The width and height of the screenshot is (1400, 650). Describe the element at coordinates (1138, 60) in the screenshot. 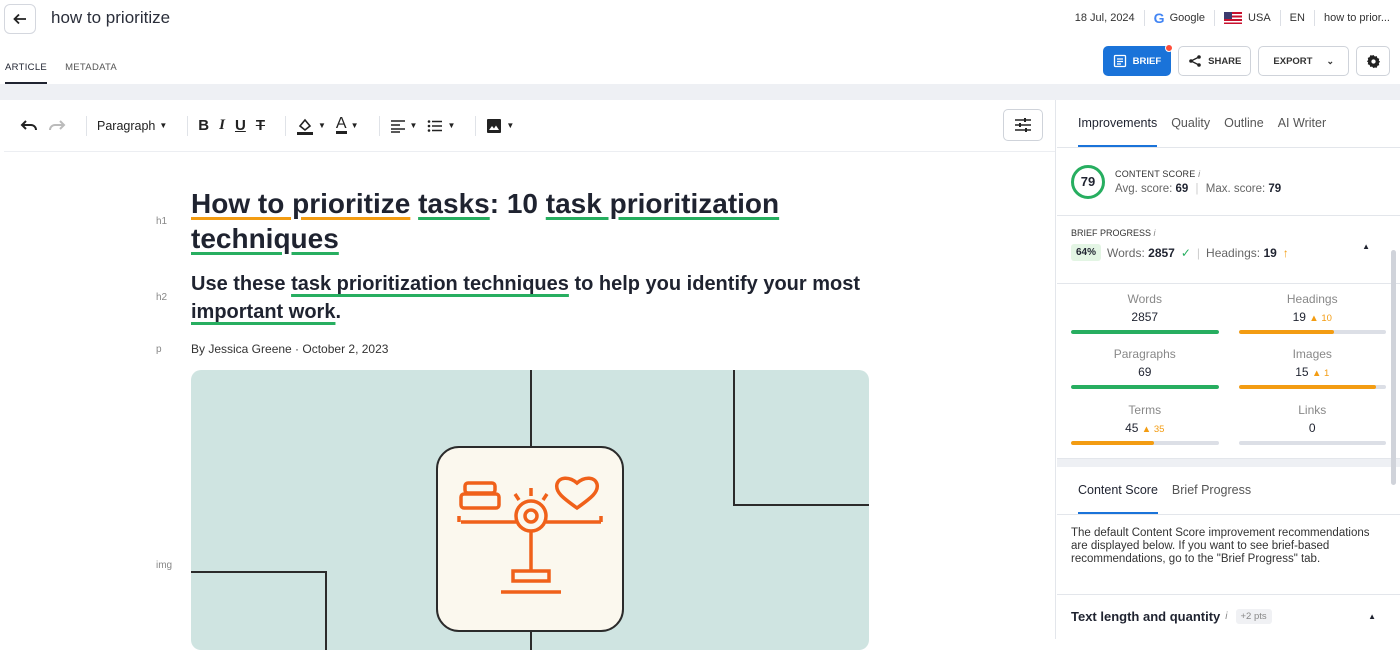

I see `brief-button: BRIEF` at that location.